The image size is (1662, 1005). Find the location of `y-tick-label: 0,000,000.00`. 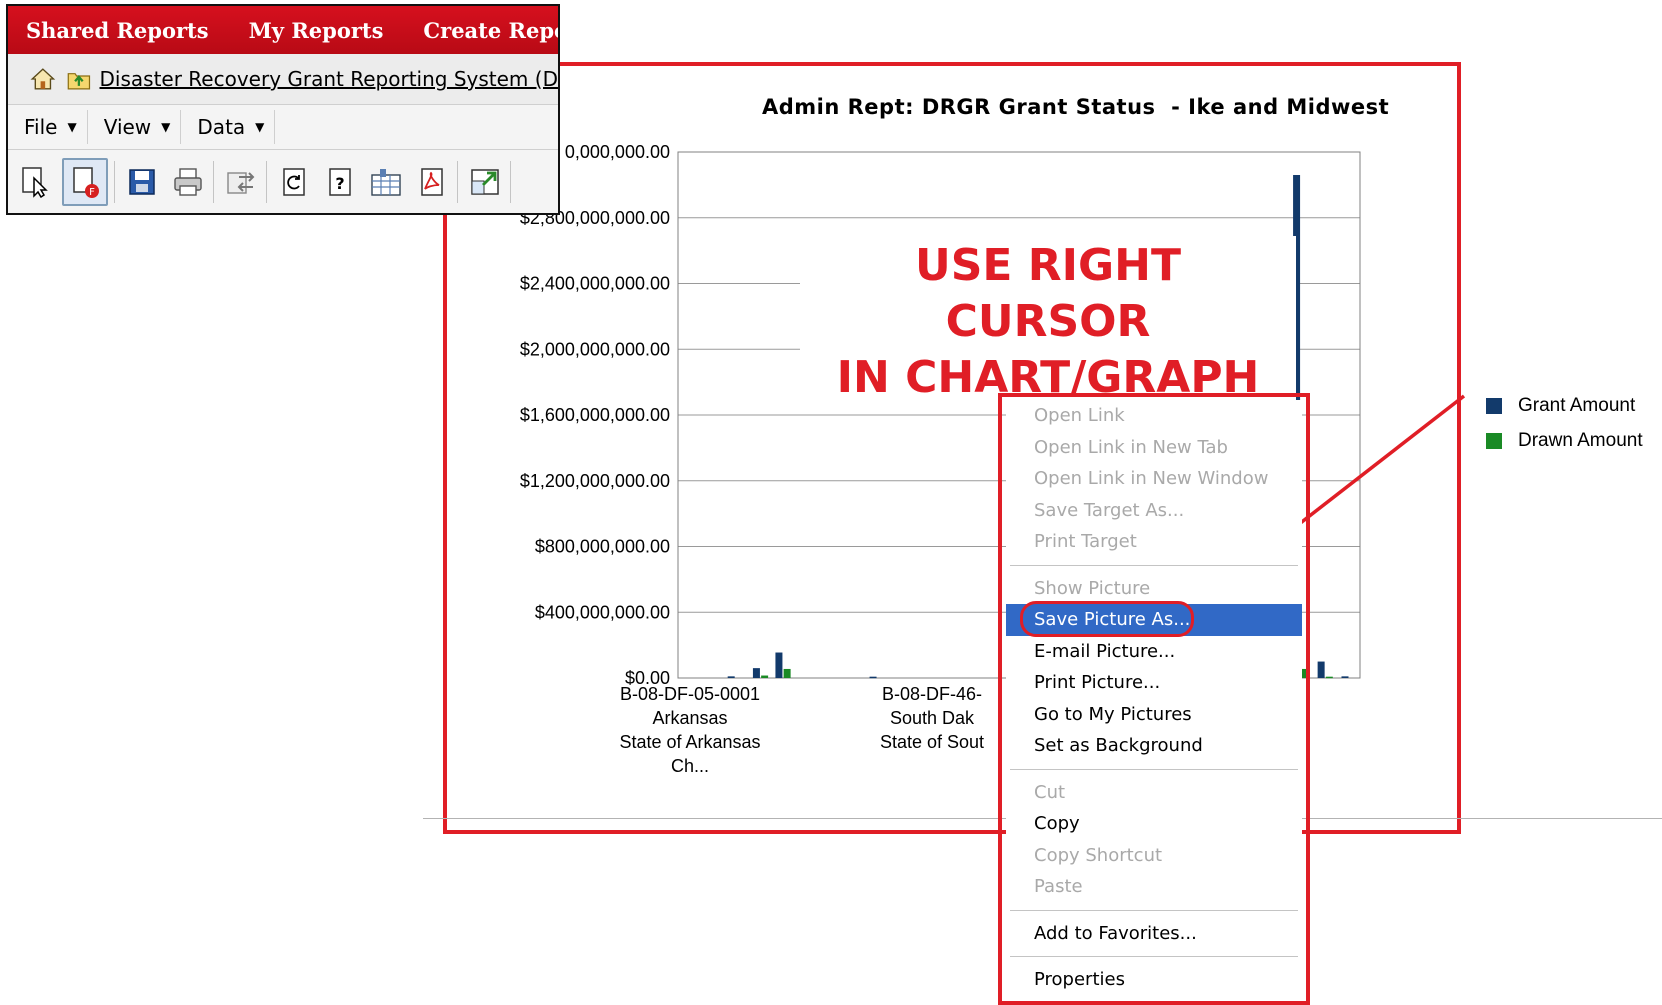

y-tick-label: 0,000,000.00 is located at coordinates (617, 152).